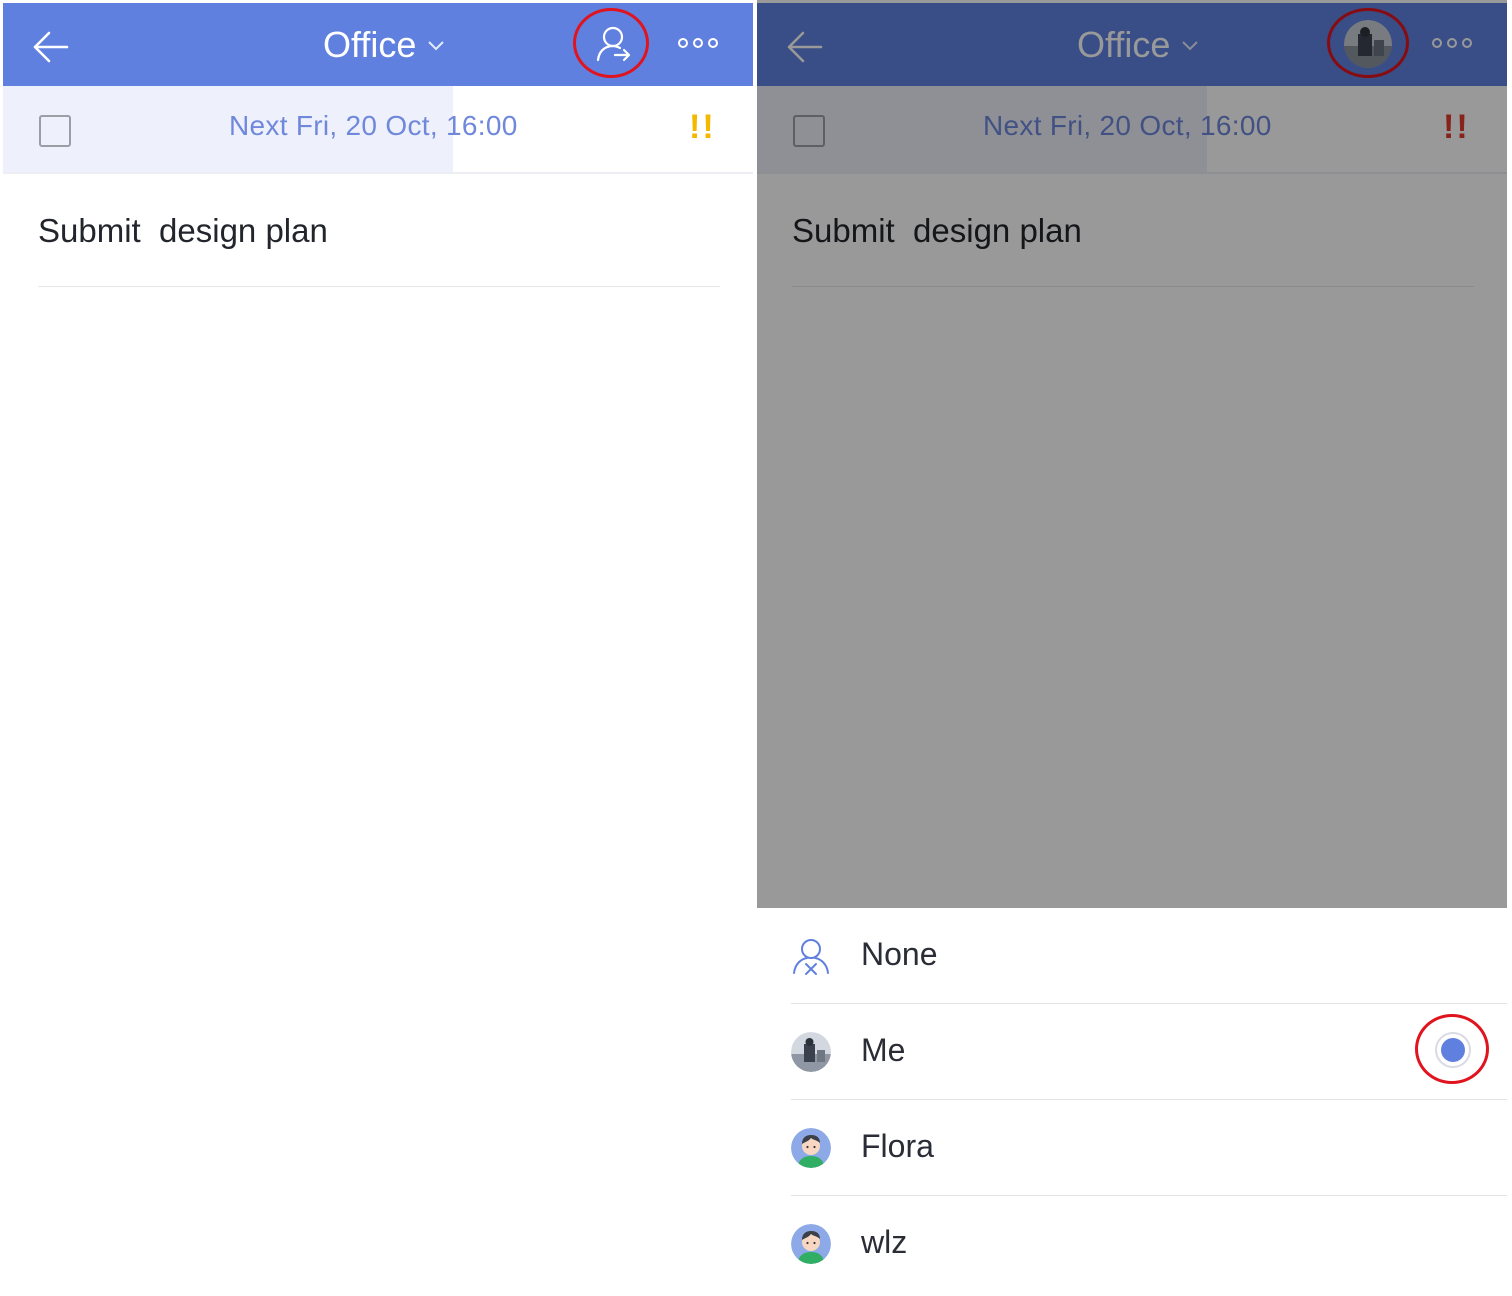 The image size is (1512, 1296). I want to click on assignee-button, so click(614, 44).